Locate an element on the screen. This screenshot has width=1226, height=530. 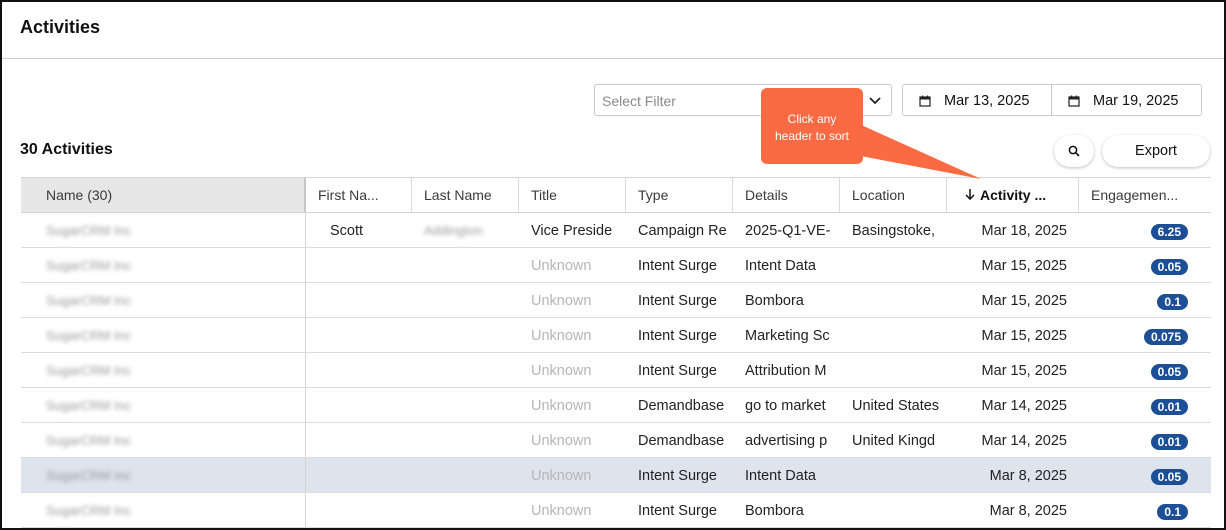
engagement-badge: 0.01 is located at coordinates (1169, 442).